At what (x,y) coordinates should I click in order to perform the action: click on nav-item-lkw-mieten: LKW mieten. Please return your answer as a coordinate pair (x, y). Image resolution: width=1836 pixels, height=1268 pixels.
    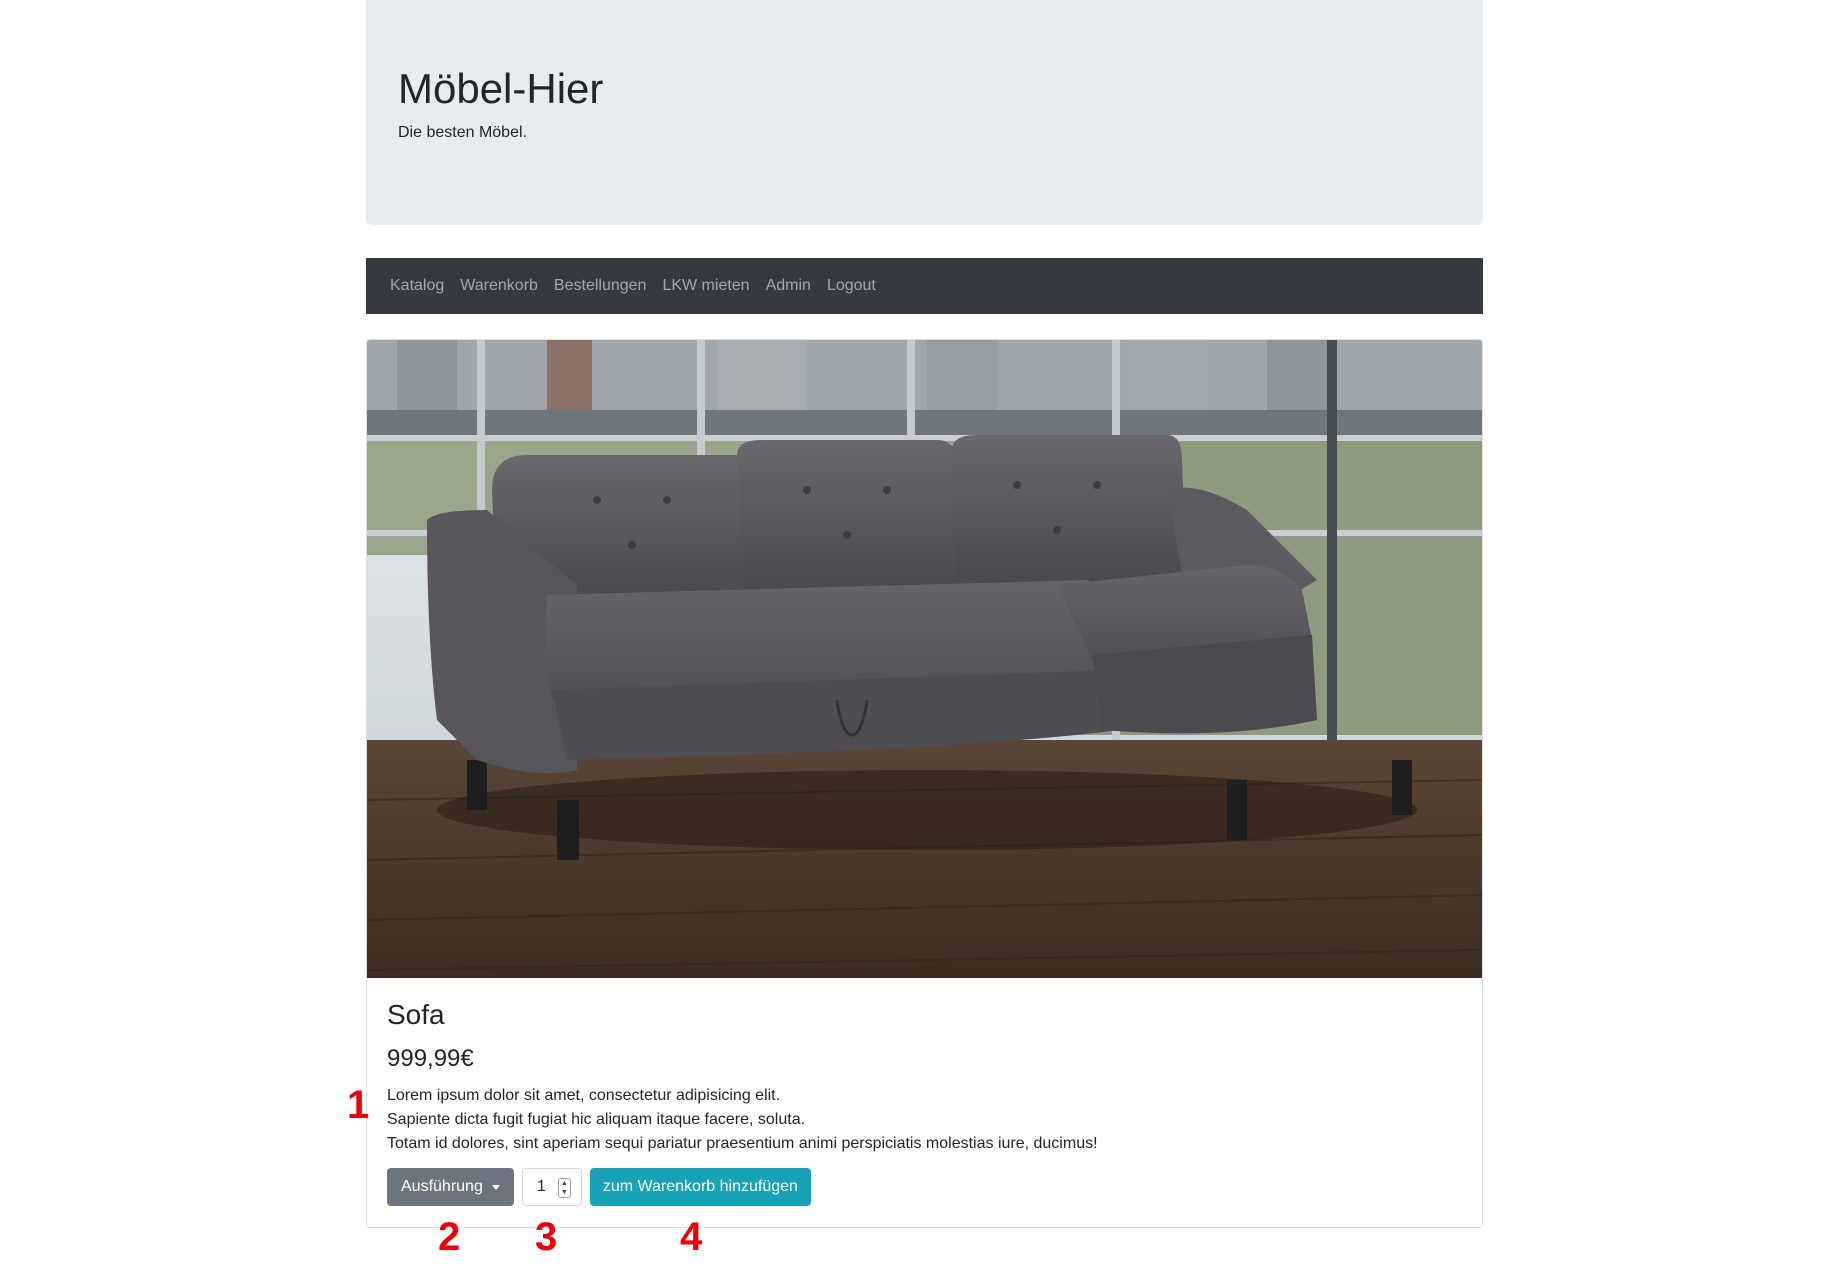
    Looking at the image, I should click on (705, 286).